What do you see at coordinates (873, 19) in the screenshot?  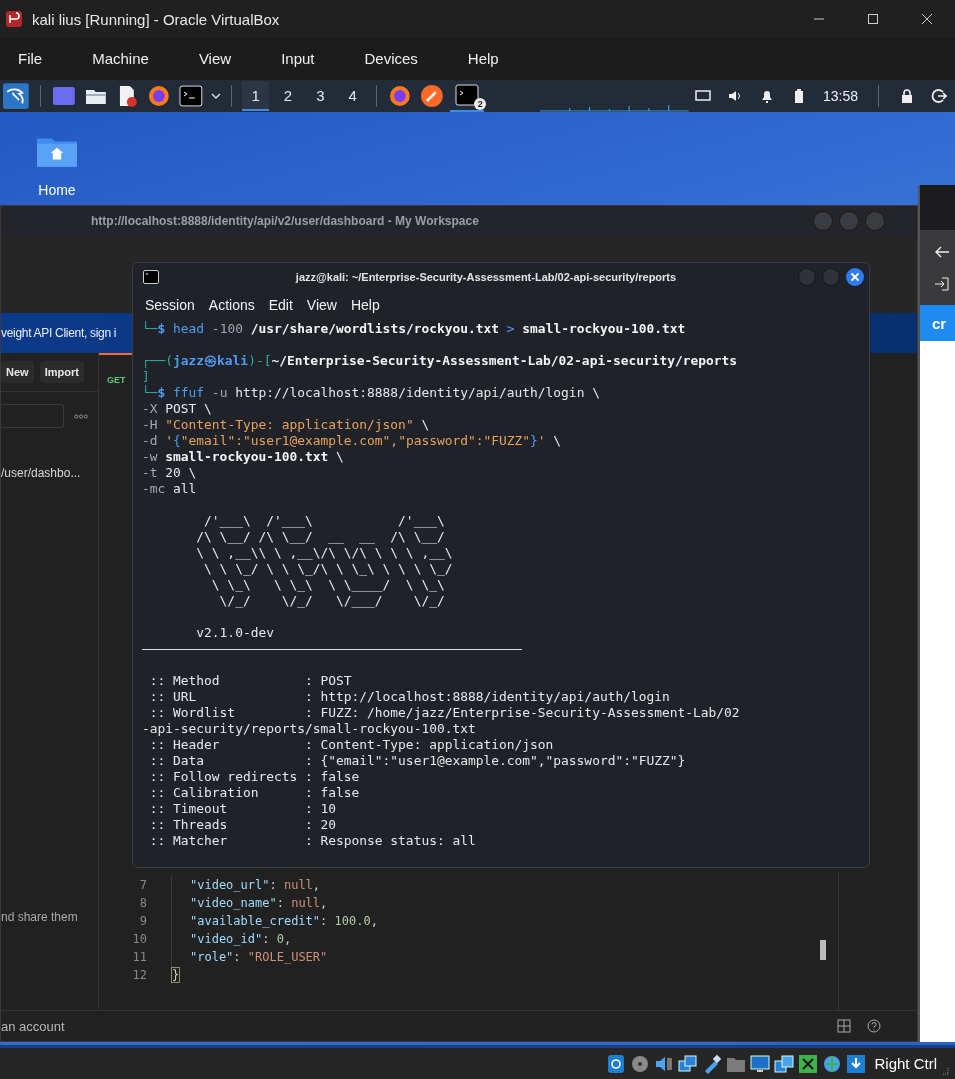 I see `maximize-icon` at bounding box center [873, 19].